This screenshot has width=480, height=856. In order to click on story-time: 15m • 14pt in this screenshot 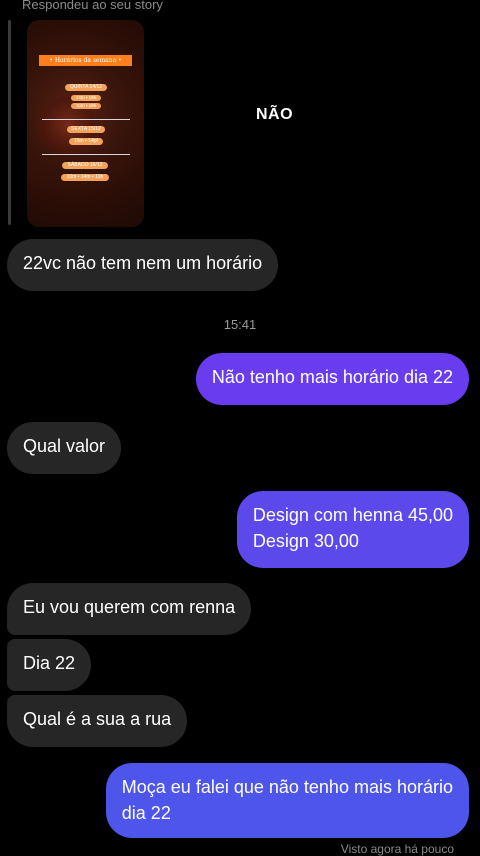, I will do `click(86, 141)`.